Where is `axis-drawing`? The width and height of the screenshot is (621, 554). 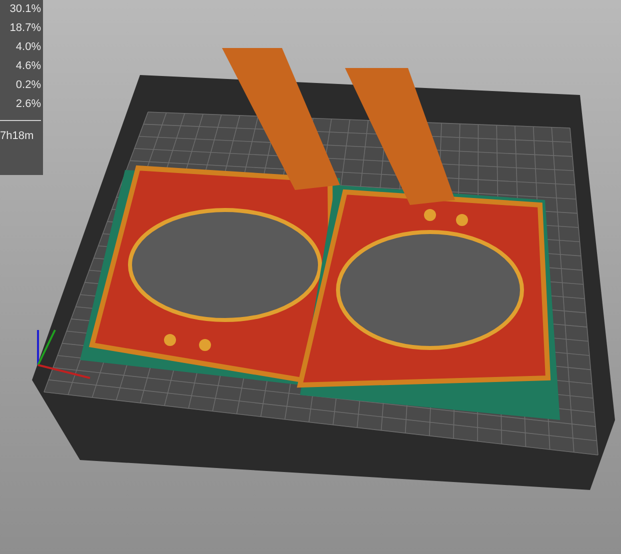 axis-drawing is located at coordinates (63, 354).